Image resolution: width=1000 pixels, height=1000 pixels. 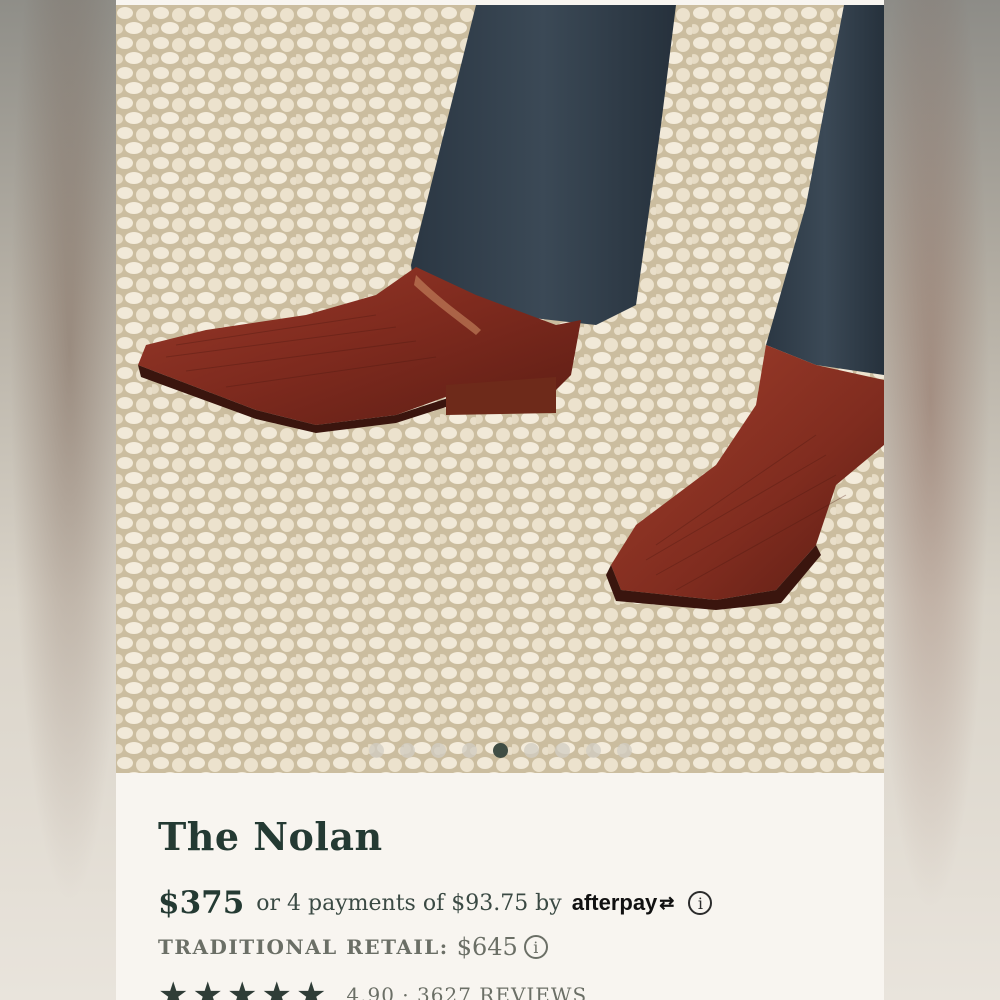 What do you see at coordinates (409, 903) in the screenshot?
I see `installments-text: or 4 payments of $93.75 by` at bounding box center [409, 903].